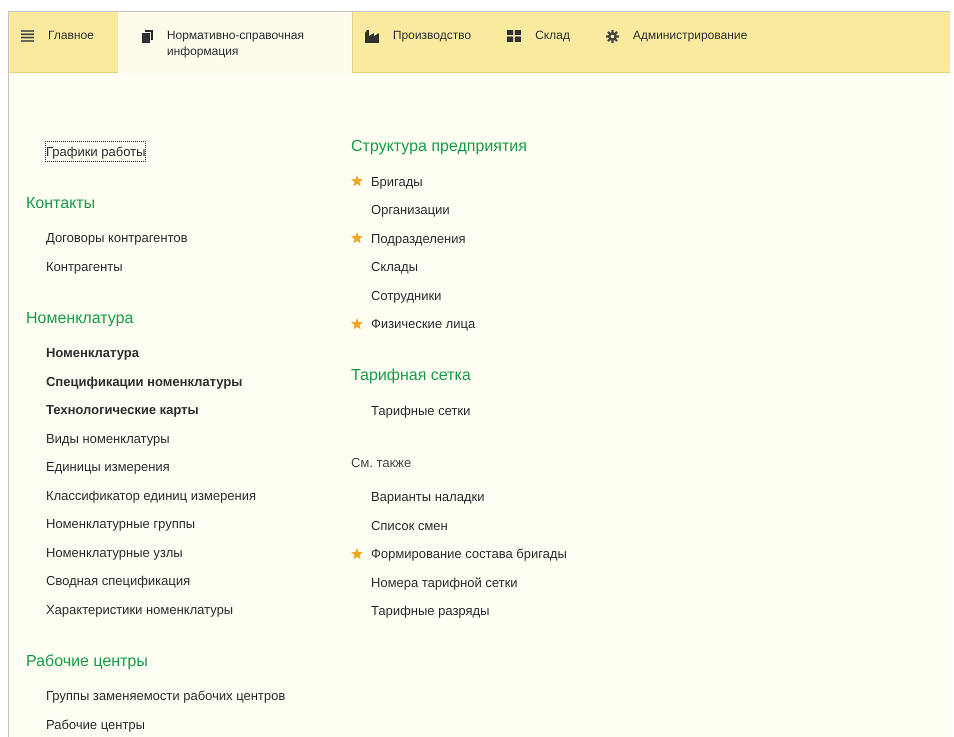 This screenshot has height=737, width=954. What do you see at coordinates (95, 724) in the screenshot?
I see `nav-link: Рабочие центры` at bounding box center [95, 724].